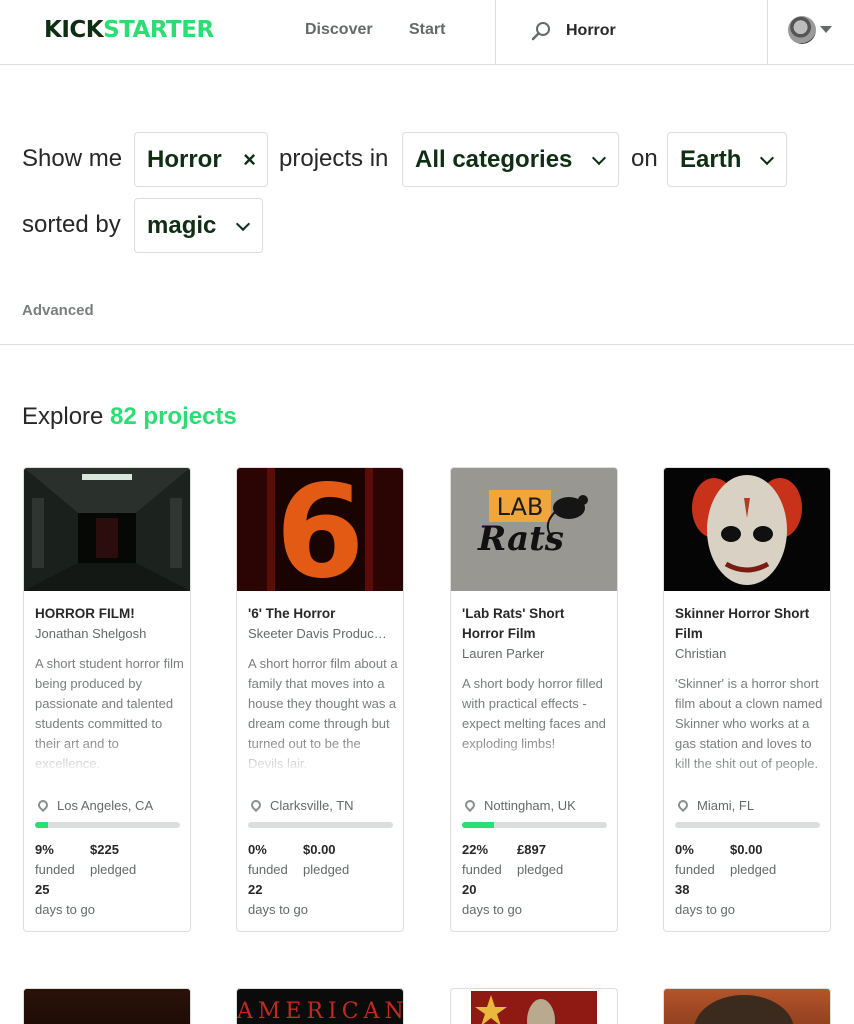 This screenshot has width=854, height=1024. Describe the element at coordinates (749, 654) in the screenshot. I see `project-creator: Christian` at that location.